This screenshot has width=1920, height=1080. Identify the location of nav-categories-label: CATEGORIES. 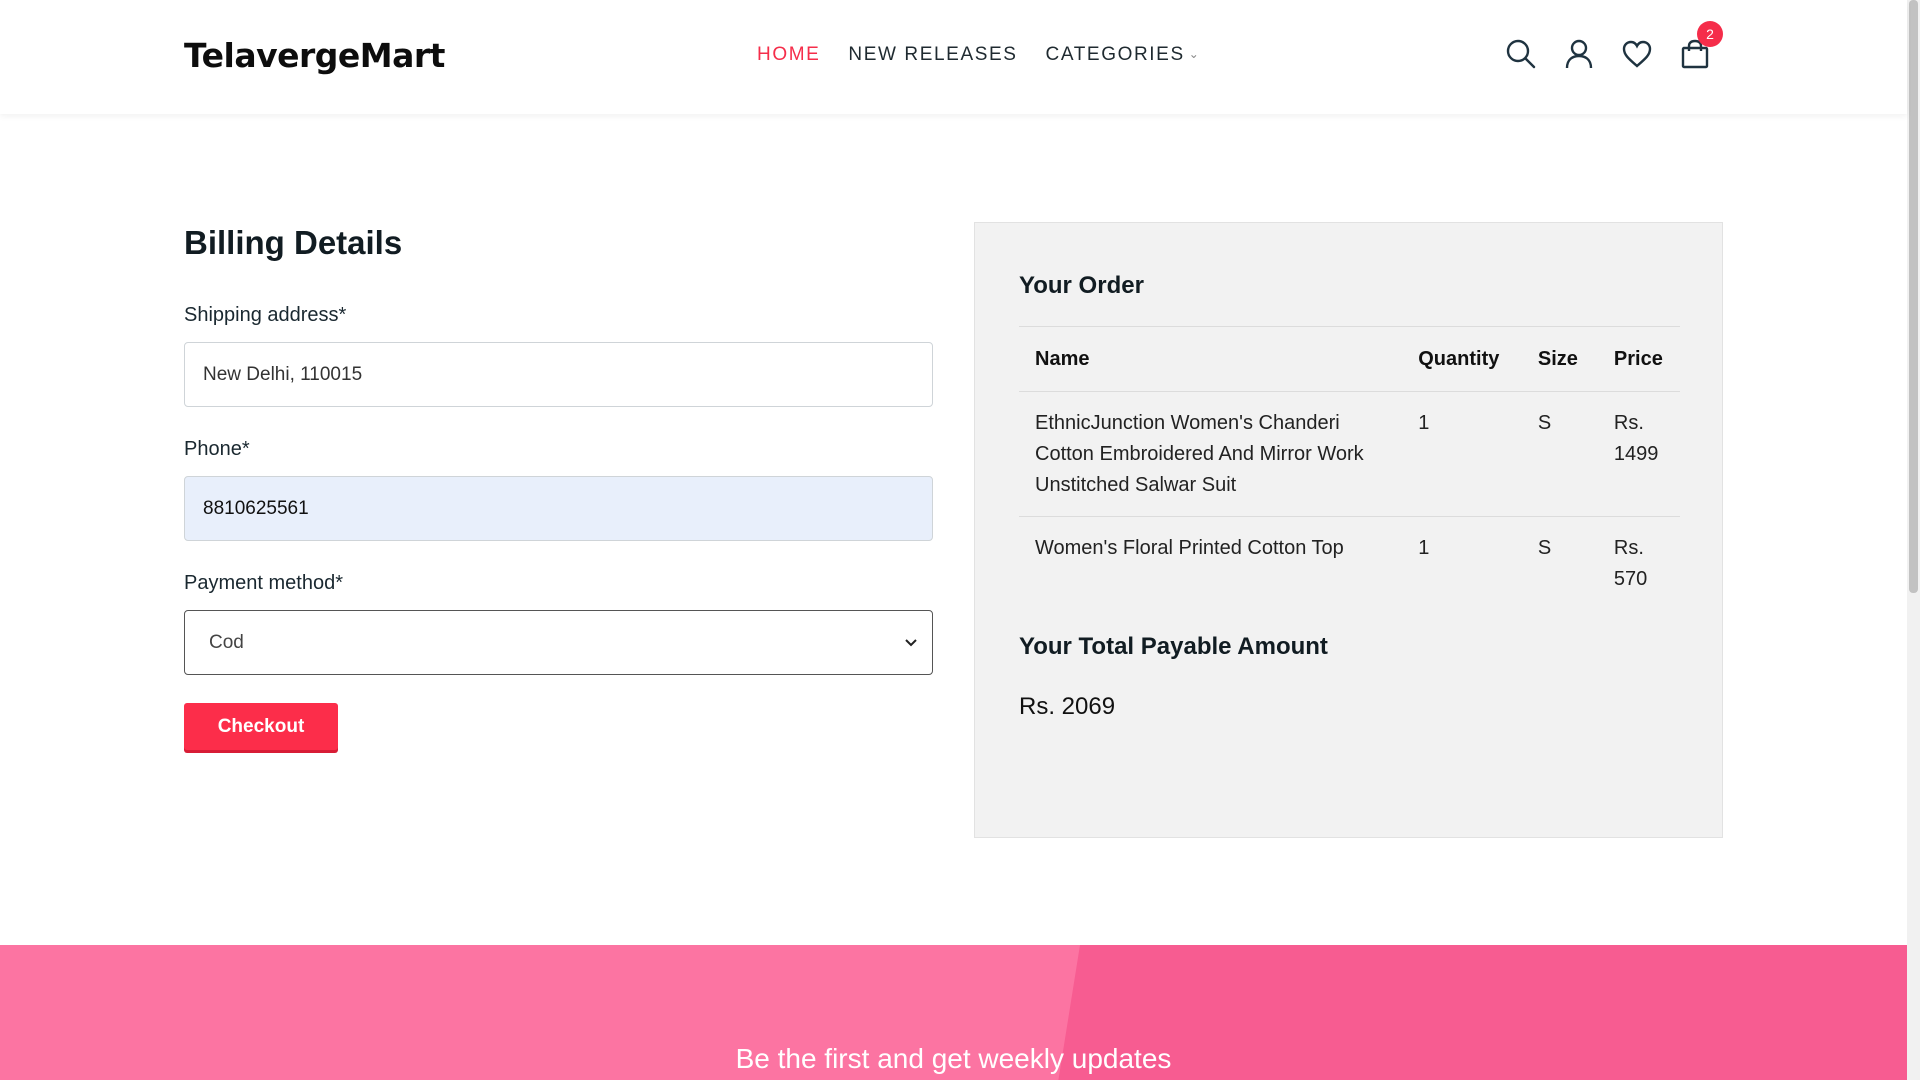
(1115, 54).